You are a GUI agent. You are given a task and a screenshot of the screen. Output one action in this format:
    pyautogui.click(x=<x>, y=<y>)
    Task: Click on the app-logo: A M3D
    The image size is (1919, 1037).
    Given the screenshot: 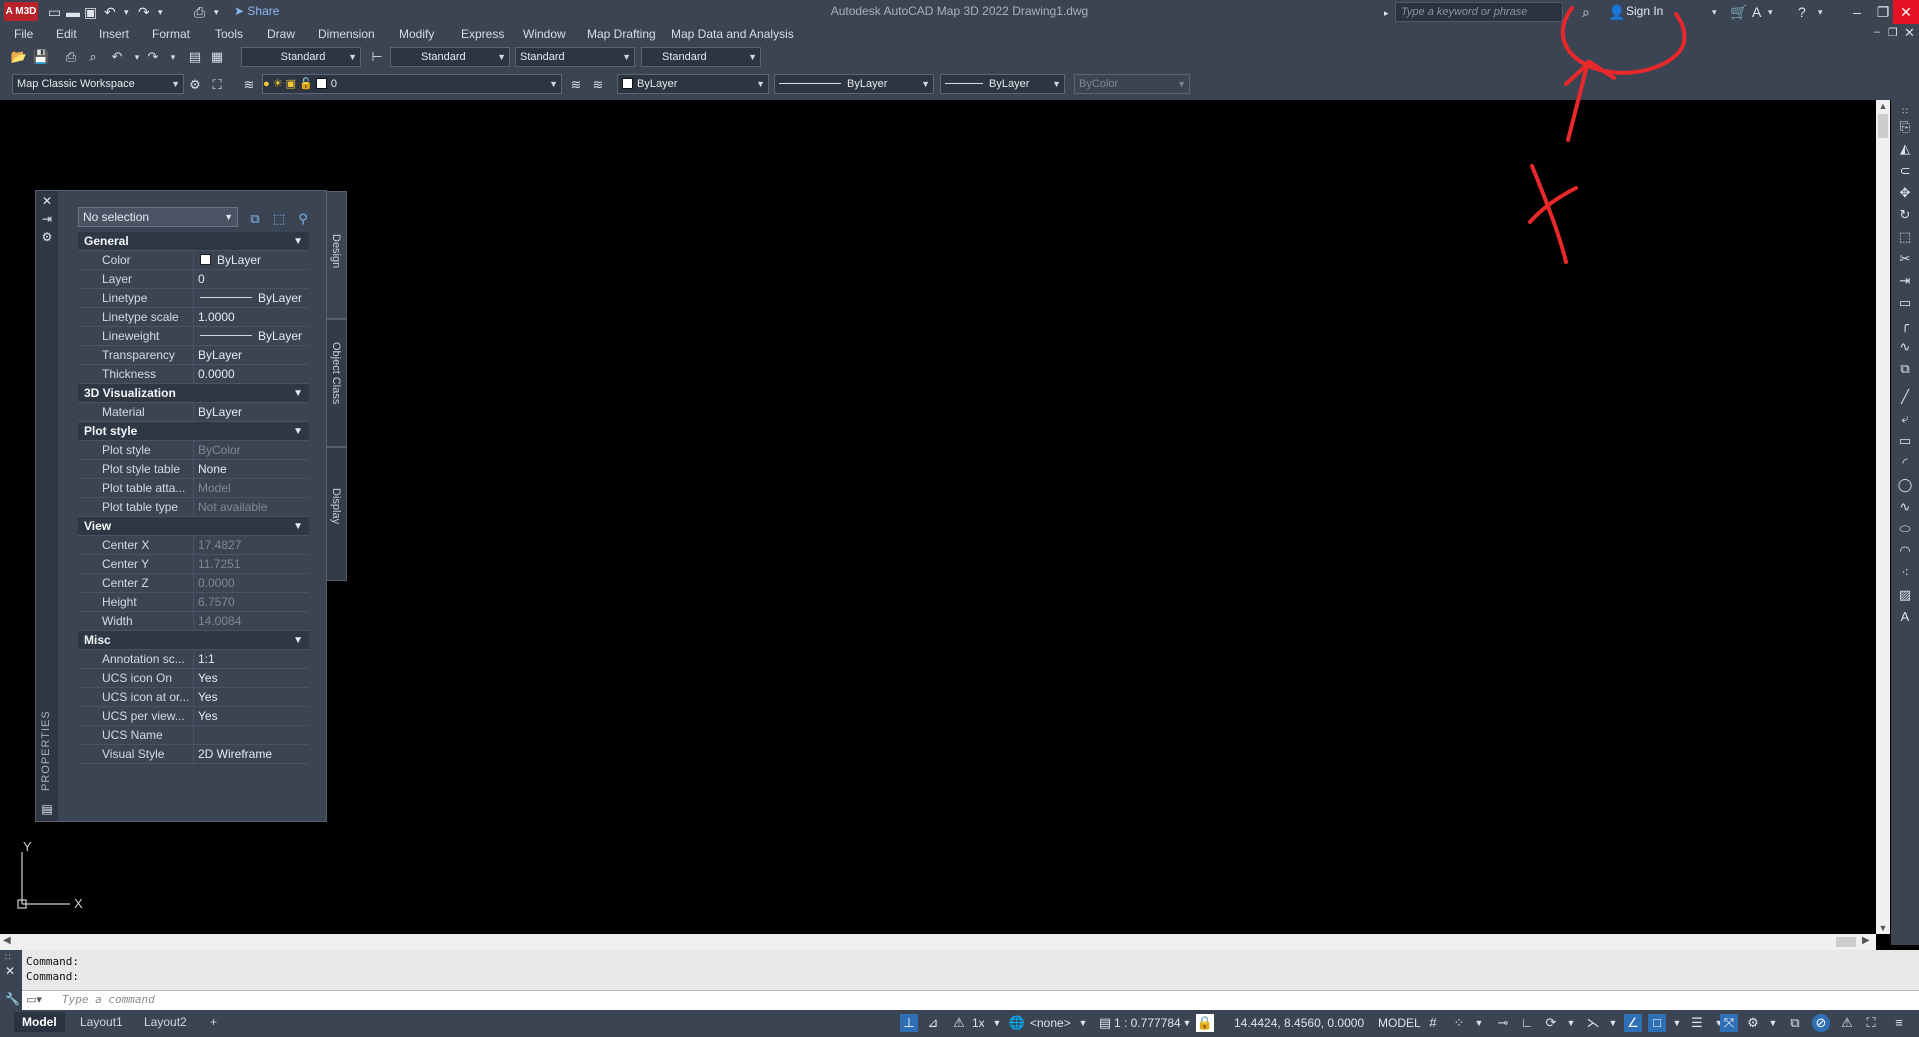 What is the action you would take?
    pyautogui.click(x=21, y=11)
    